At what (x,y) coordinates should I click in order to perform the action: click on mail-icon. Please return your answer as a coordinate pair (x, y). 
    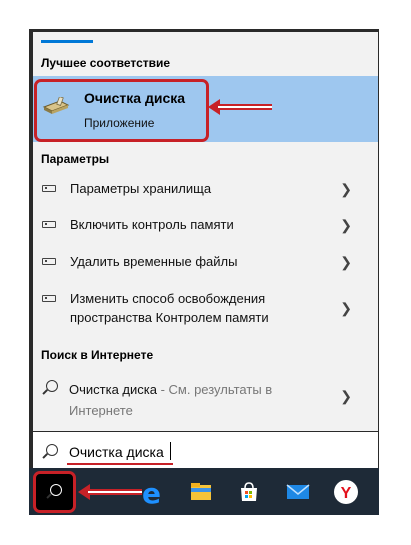
    Looking at the image, I should click on (298, 492).